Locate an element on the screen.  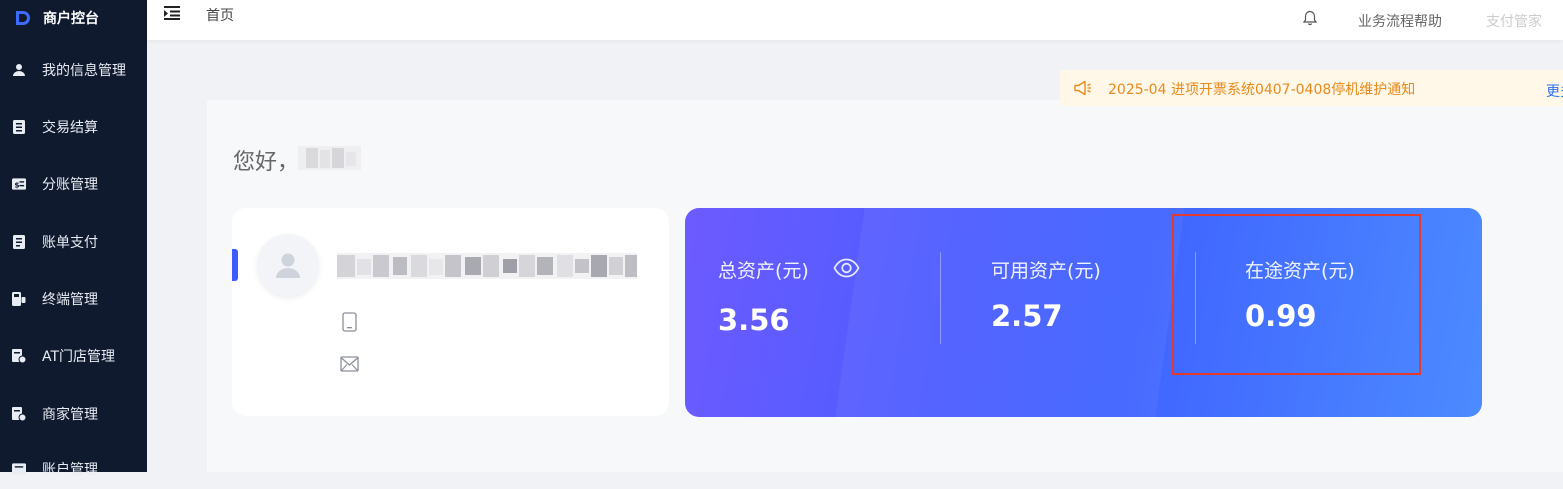
app-logo: 商户控台 is located at coordinates (73, 18).